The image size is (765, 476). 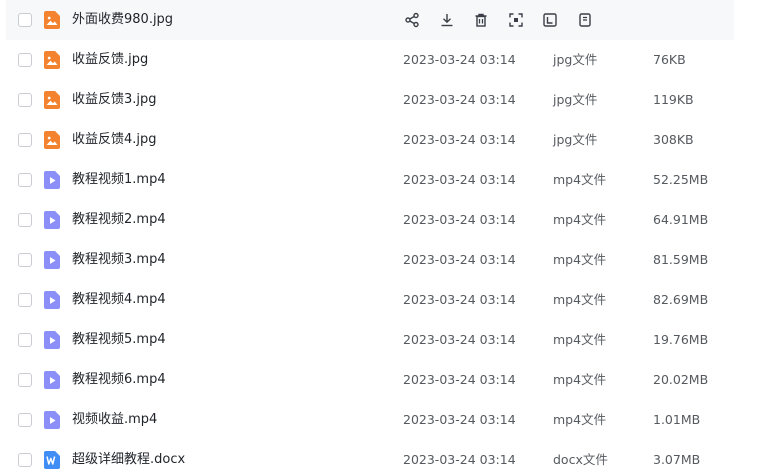 What do you see at coordinates (481, 20) in the screenshot?
I see `delete-icon` at bounding box center [481, 20].